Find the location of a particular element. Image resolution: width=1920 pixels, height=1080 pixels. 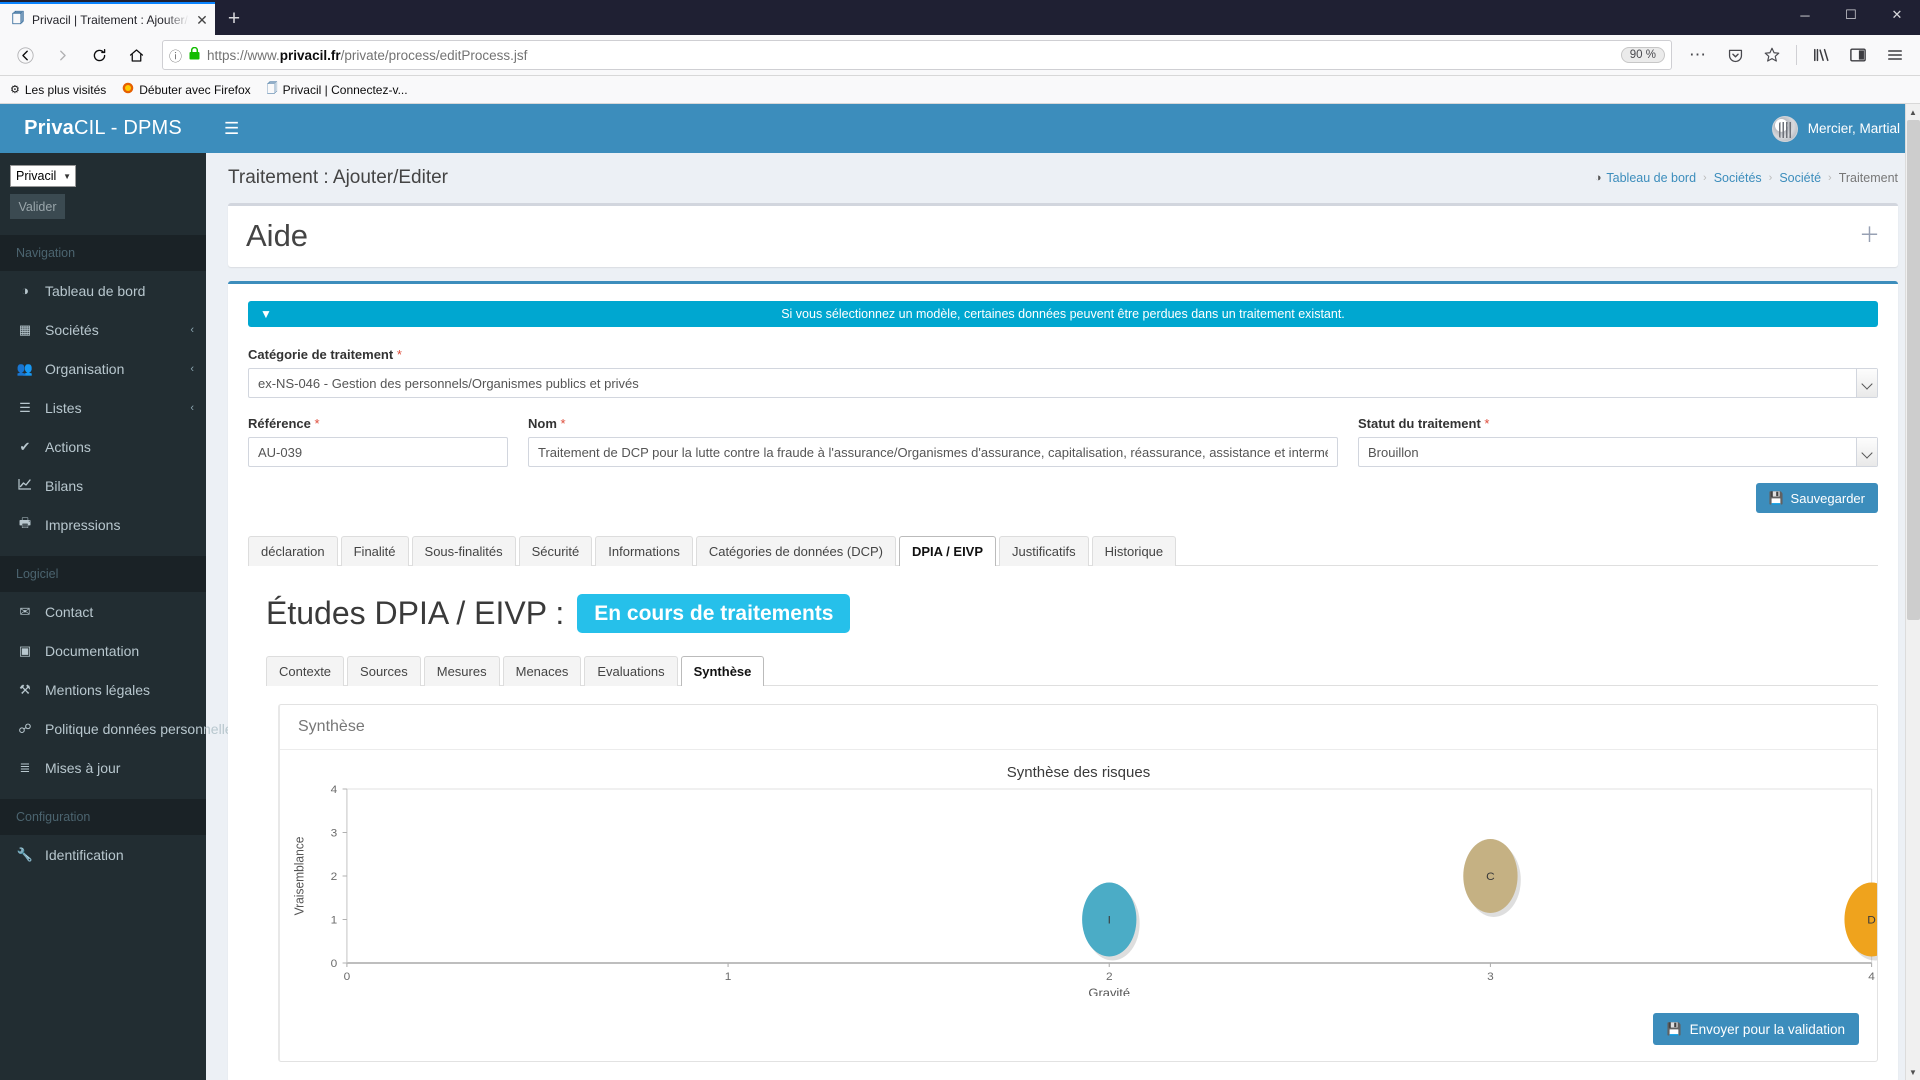

sidebar-item-mentions-legales: ⚒ Mentions légales is located at coordinates (103, 689).